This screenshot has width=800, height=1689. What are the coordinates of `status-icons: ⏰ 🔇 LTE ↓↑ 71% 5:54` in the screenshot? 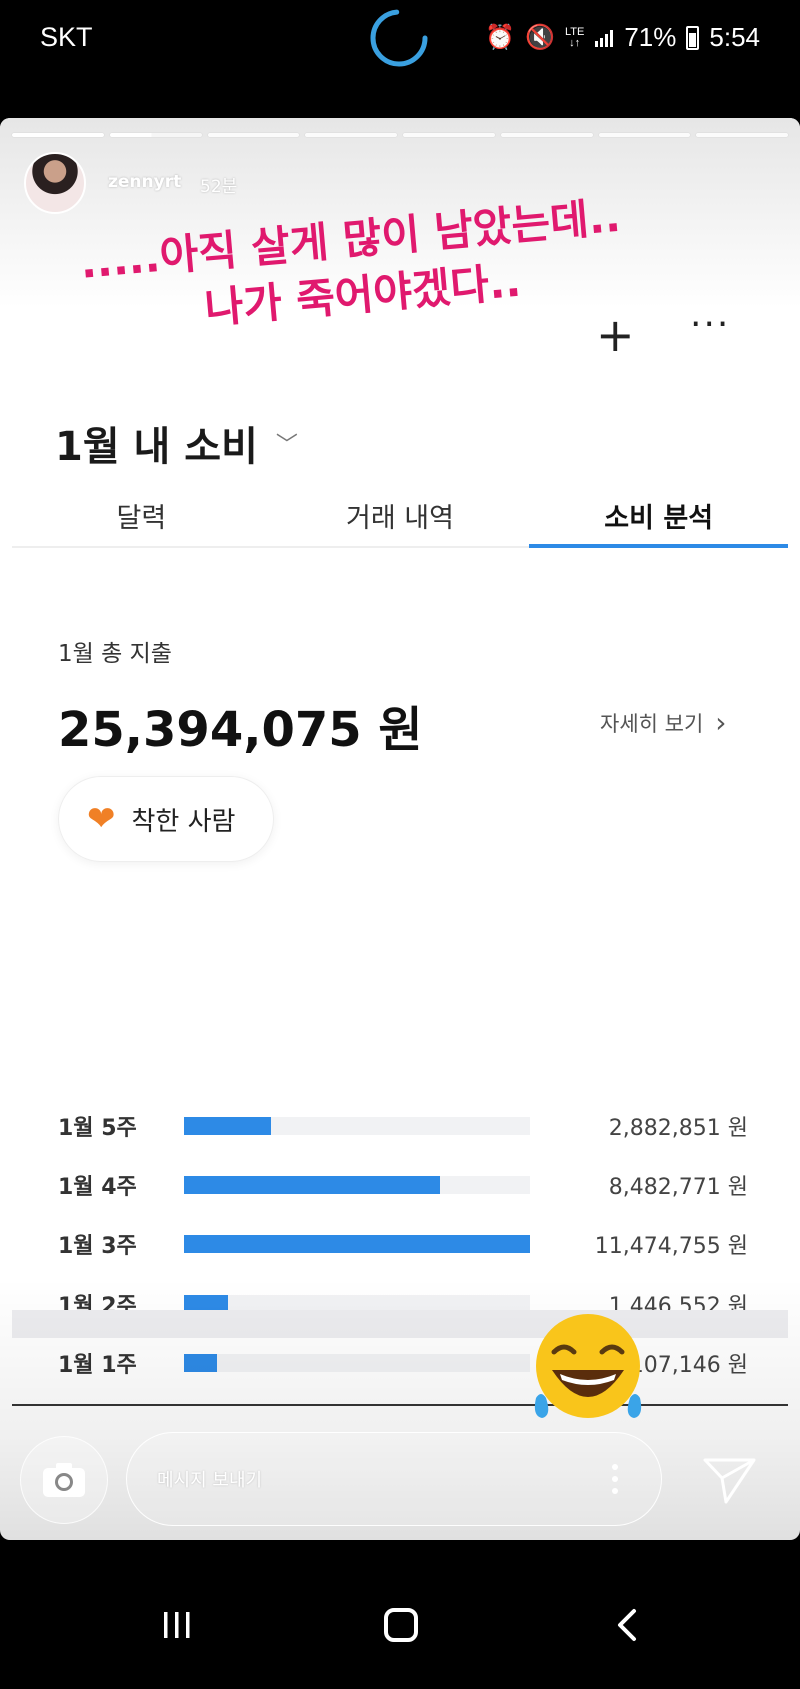 It's located at (622, 37).